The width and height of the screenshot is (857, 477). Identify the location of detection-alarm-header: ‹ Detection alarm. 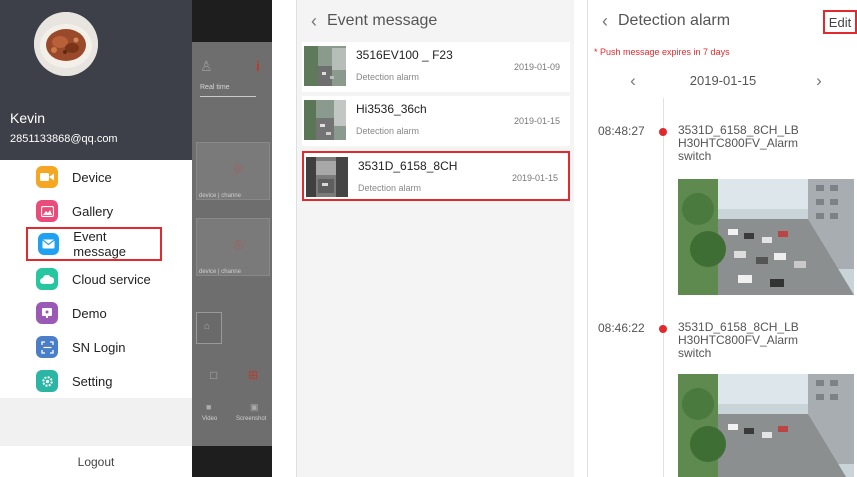
(722, 21).